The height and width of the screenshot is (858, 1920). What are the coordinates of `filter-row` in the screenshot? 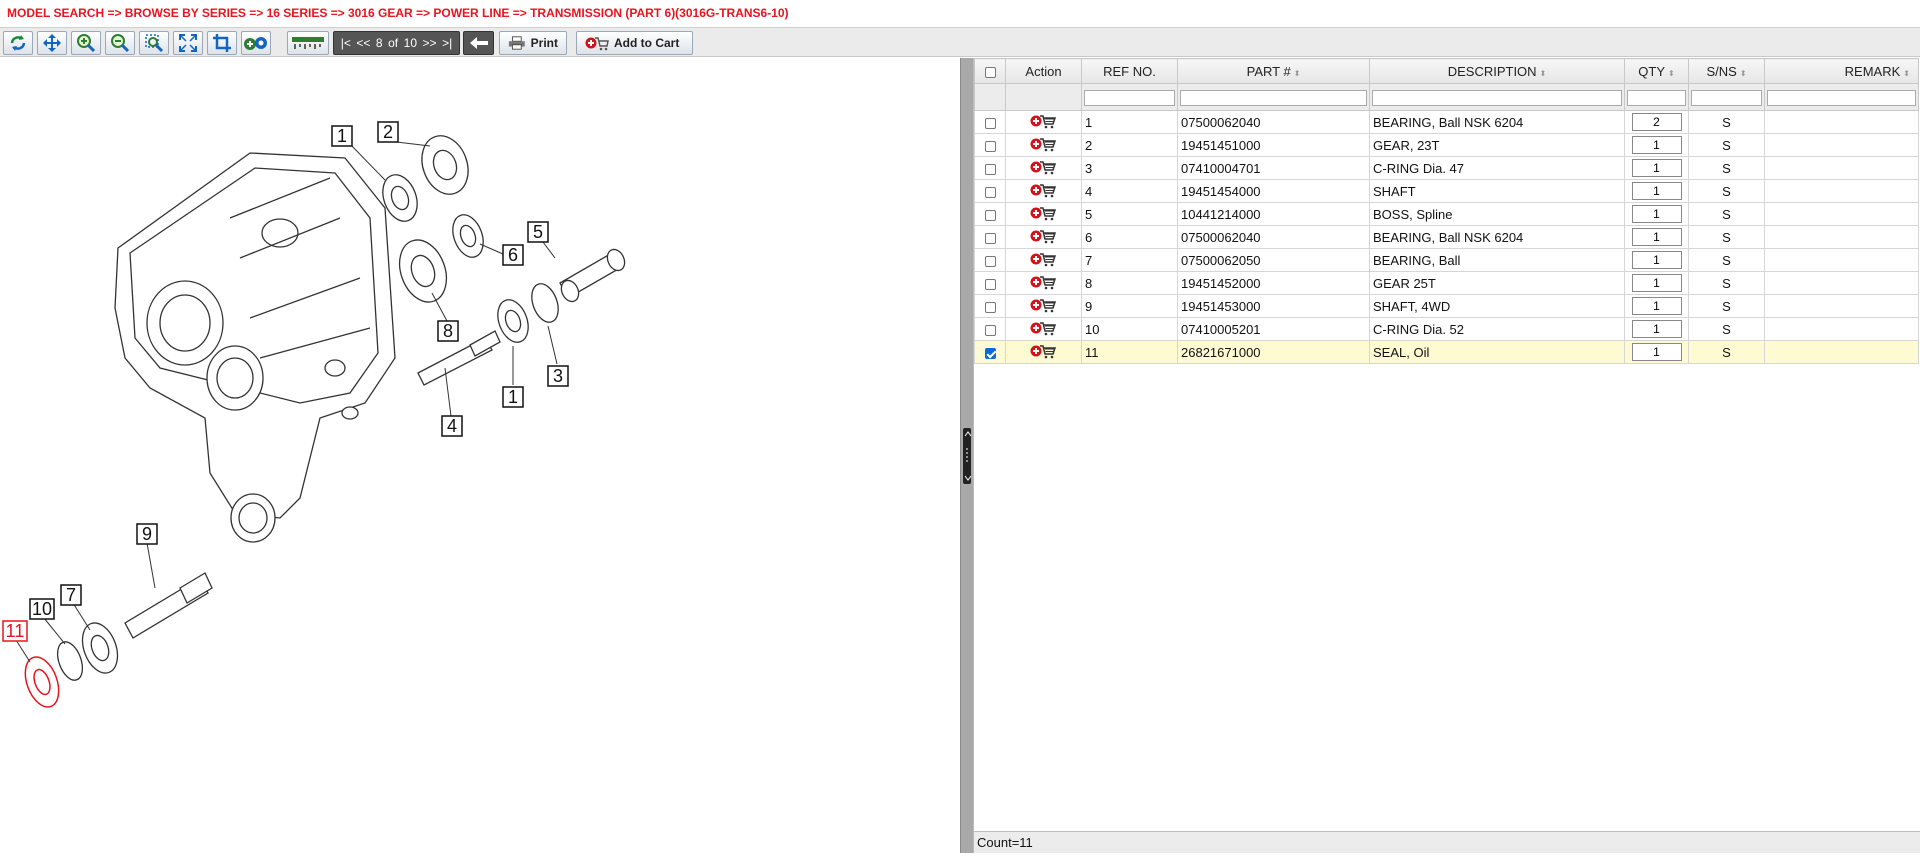 It's located at (1446, 97).